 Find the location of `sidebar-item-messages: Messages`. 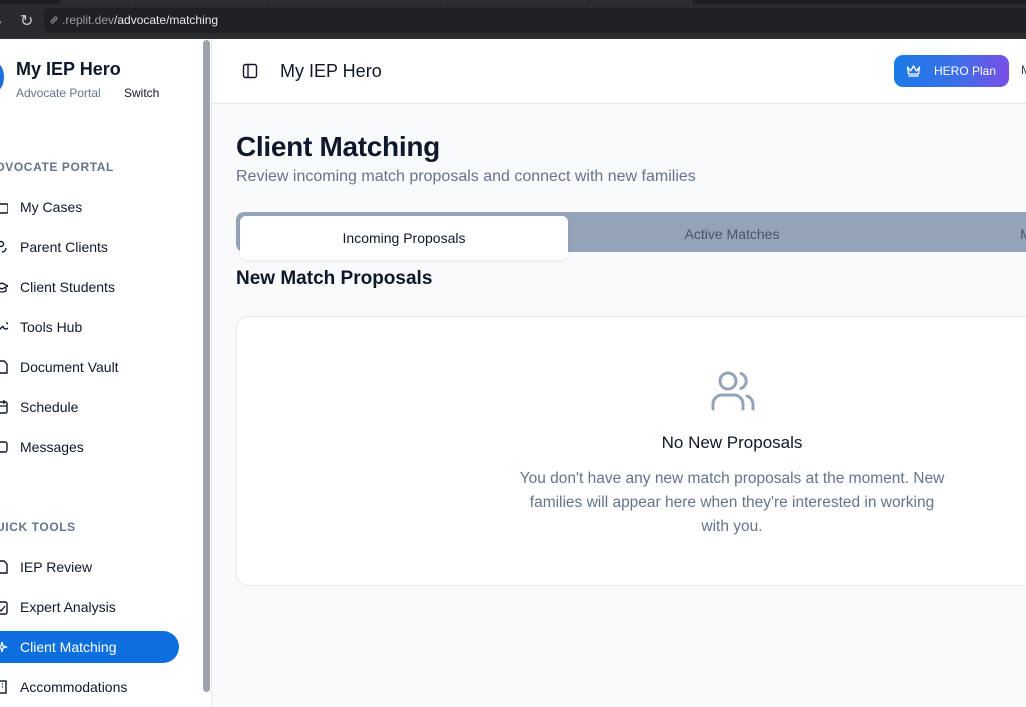

sidebar-item-messages: Messages is located at coordinates (89, 447).